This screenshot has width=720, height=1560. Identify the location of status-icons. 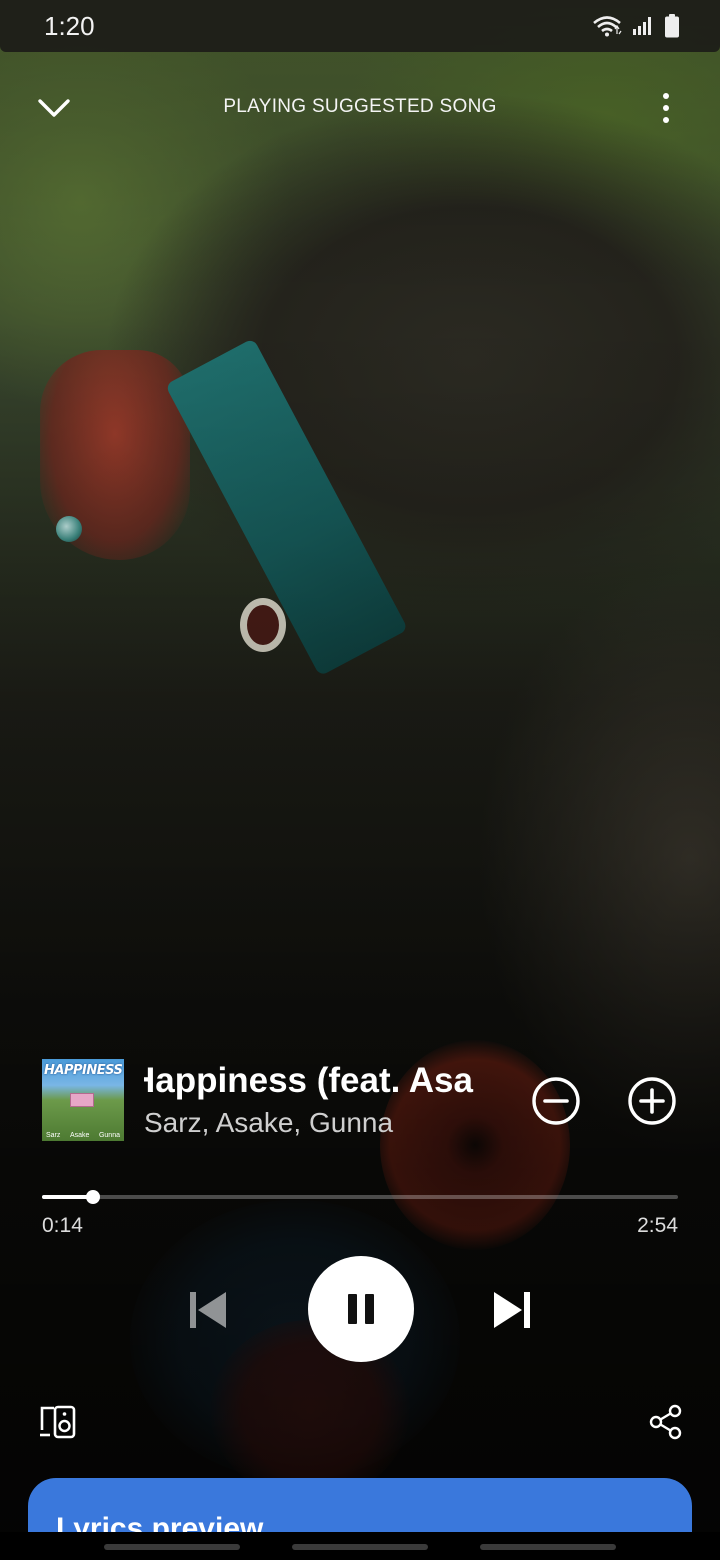
(636, 26).